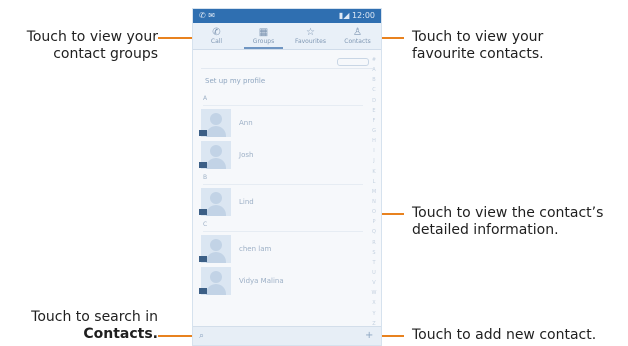 The height and width of the screenshot is (346, 628). I want to click on alphabet-letter: H, so click(374, 141).